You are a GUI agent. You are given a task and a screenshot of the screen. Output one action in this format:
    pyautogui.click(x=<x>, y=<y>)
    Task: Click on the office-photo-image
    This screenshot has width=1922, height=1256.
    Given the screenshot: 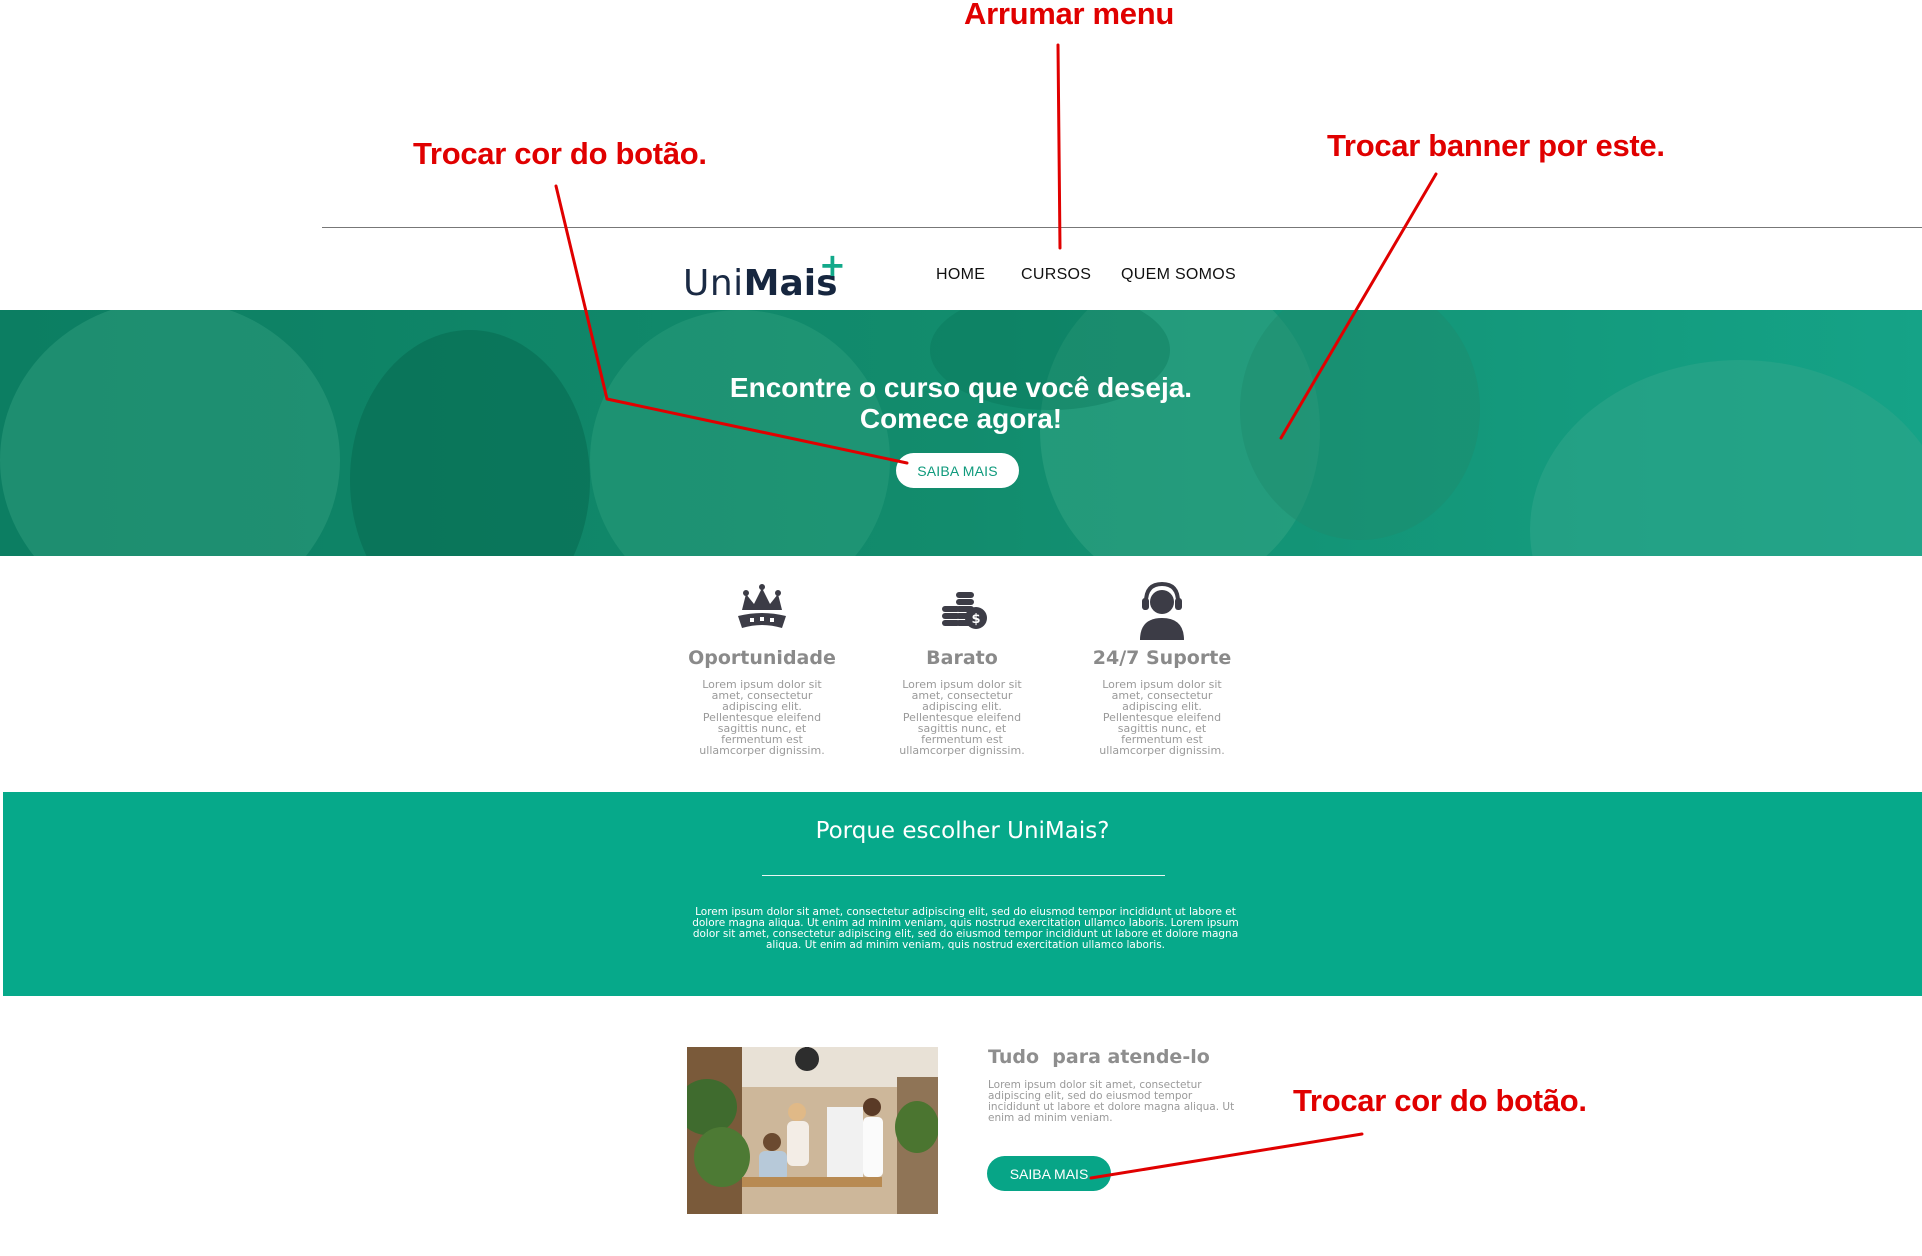 What is the action you would take?
    pyautogui.click(x=812, y=1130)
    